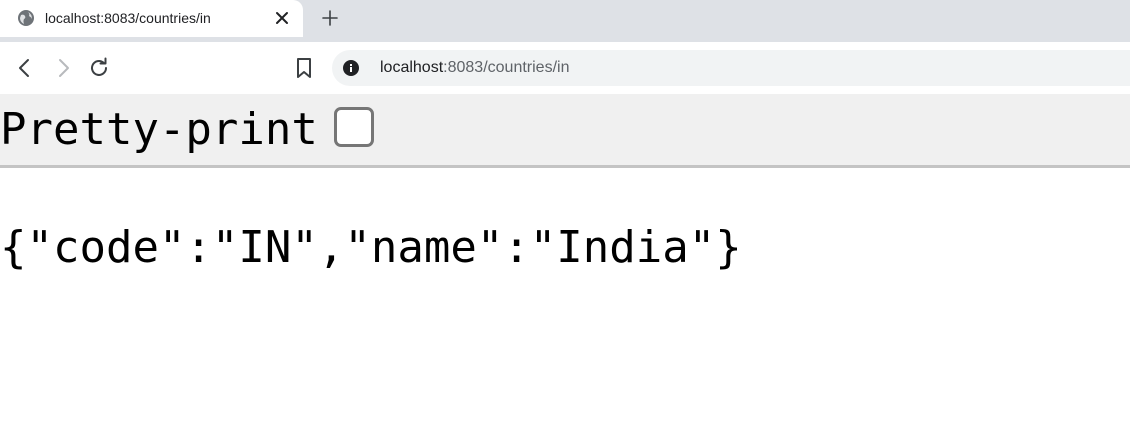  Describe the element at coordinates (63, 68) in the screenshot. I see `forward-arrow-icon` at that location.